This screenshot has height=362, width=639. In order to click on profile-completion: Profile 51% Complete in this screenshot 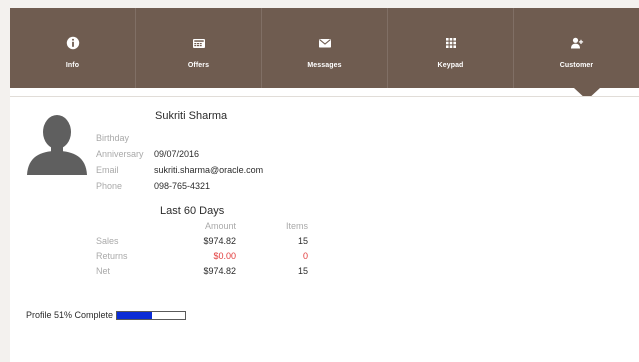, I will do `click(106, 315)`.